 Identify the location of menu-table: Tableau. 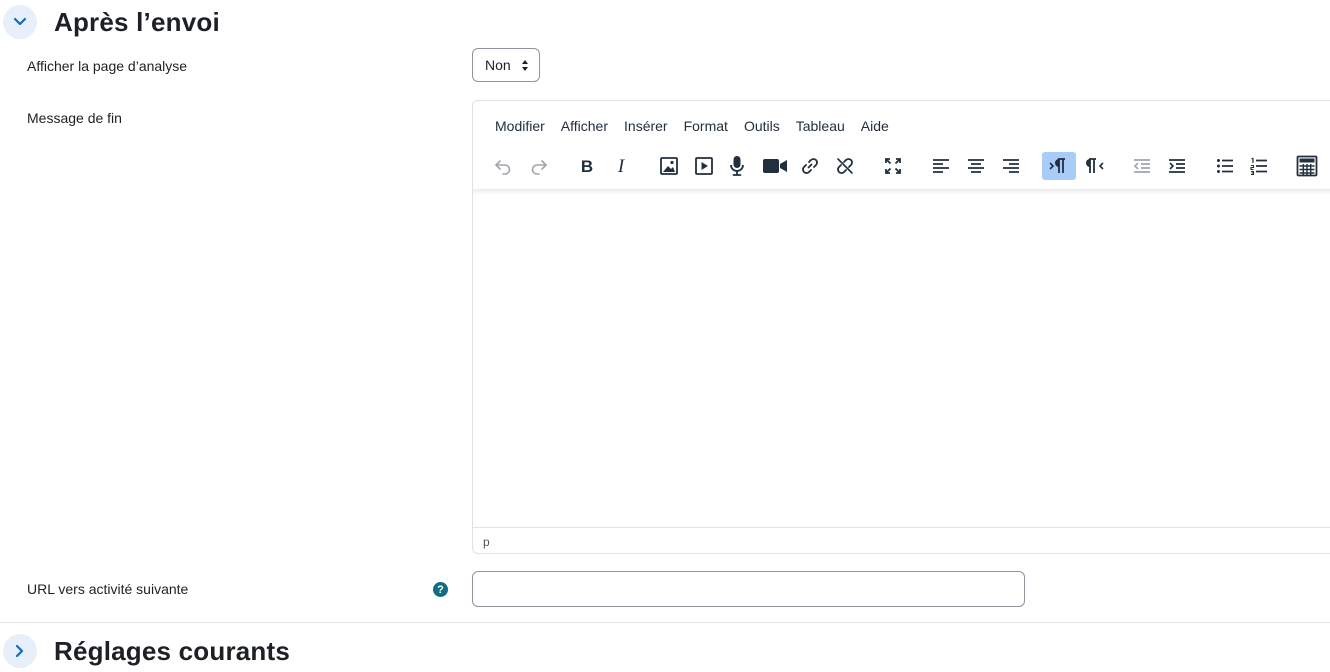
(820, 126).